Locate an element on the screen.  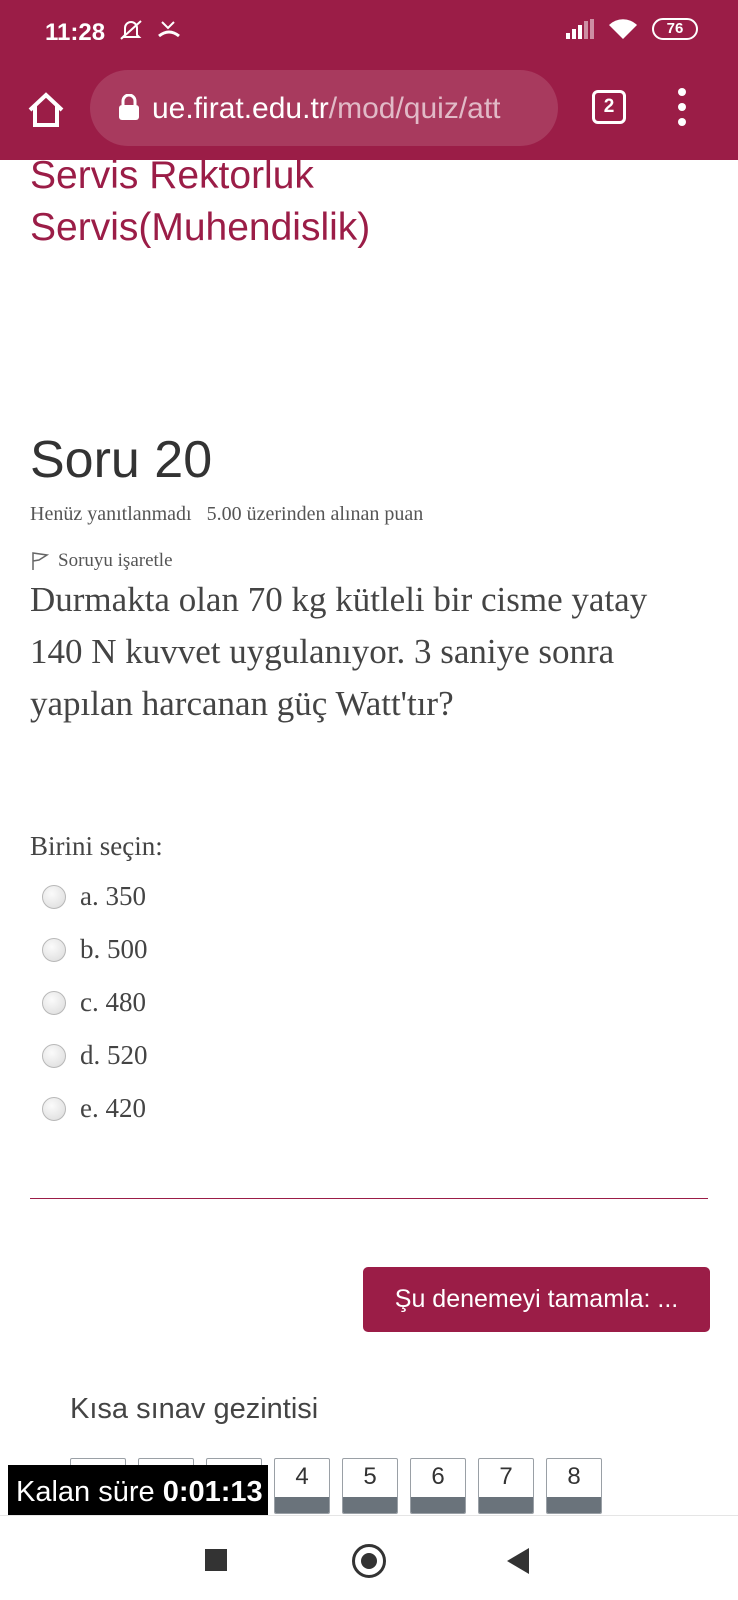
answer-option-e: e. 420 is located at coordinates (362, 1108).